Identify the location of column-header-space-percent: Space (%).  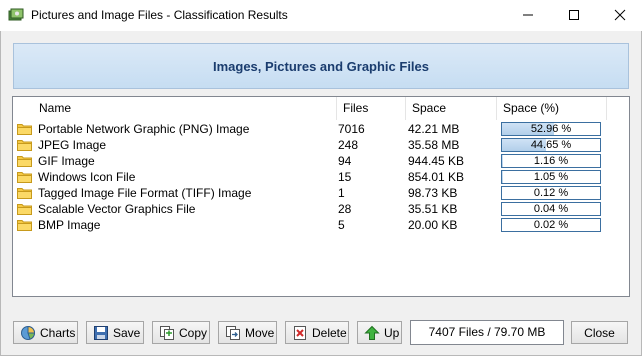
(552, 108).